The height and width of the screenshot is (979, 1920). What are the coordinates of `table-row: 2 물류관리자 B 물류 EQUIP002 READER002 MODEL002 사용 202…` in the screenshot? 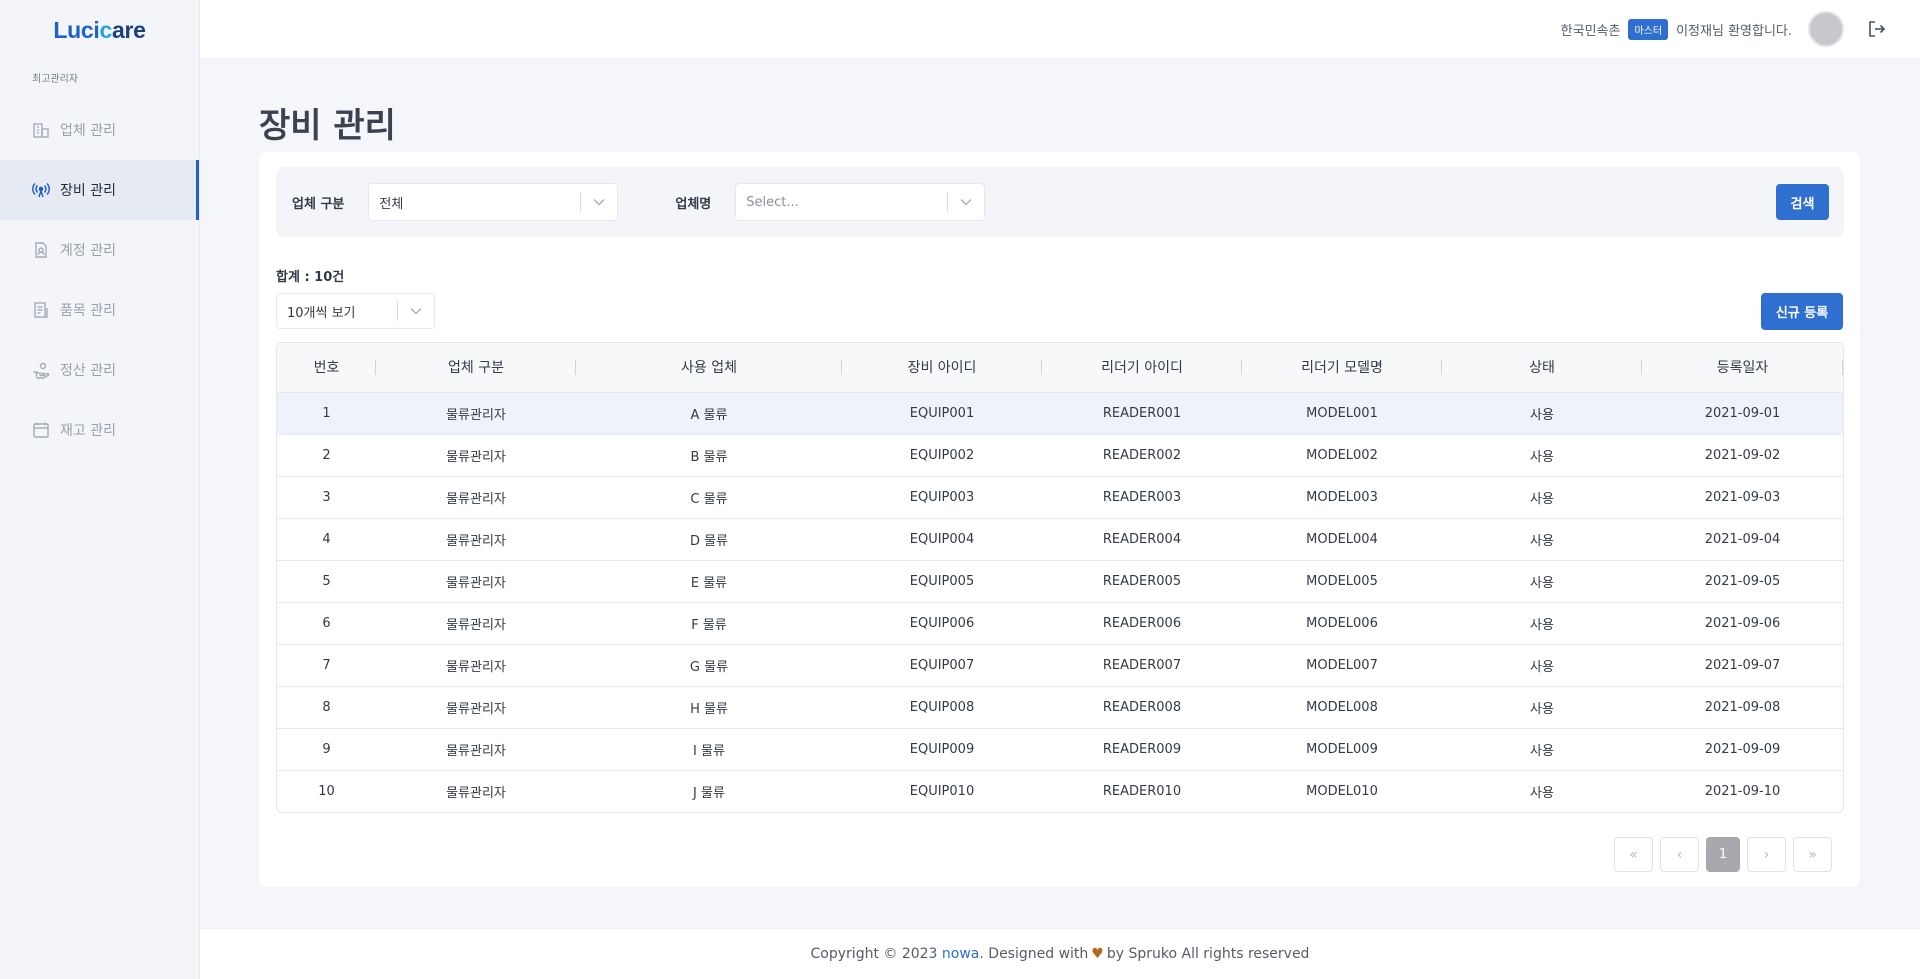 It's located at (1060, 455).